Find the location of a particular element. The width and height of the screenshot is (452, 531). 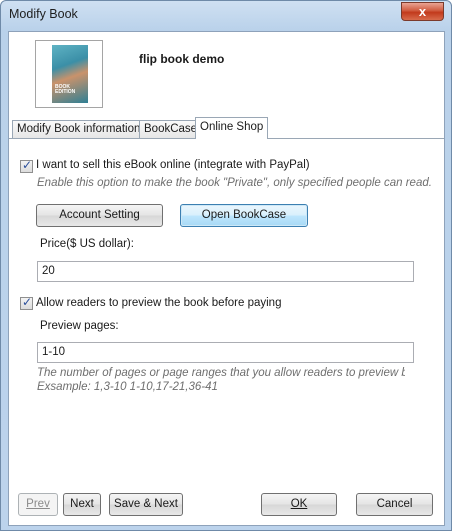

allow-preview-checkbox: ✓ is located at coordinates (26, 302).